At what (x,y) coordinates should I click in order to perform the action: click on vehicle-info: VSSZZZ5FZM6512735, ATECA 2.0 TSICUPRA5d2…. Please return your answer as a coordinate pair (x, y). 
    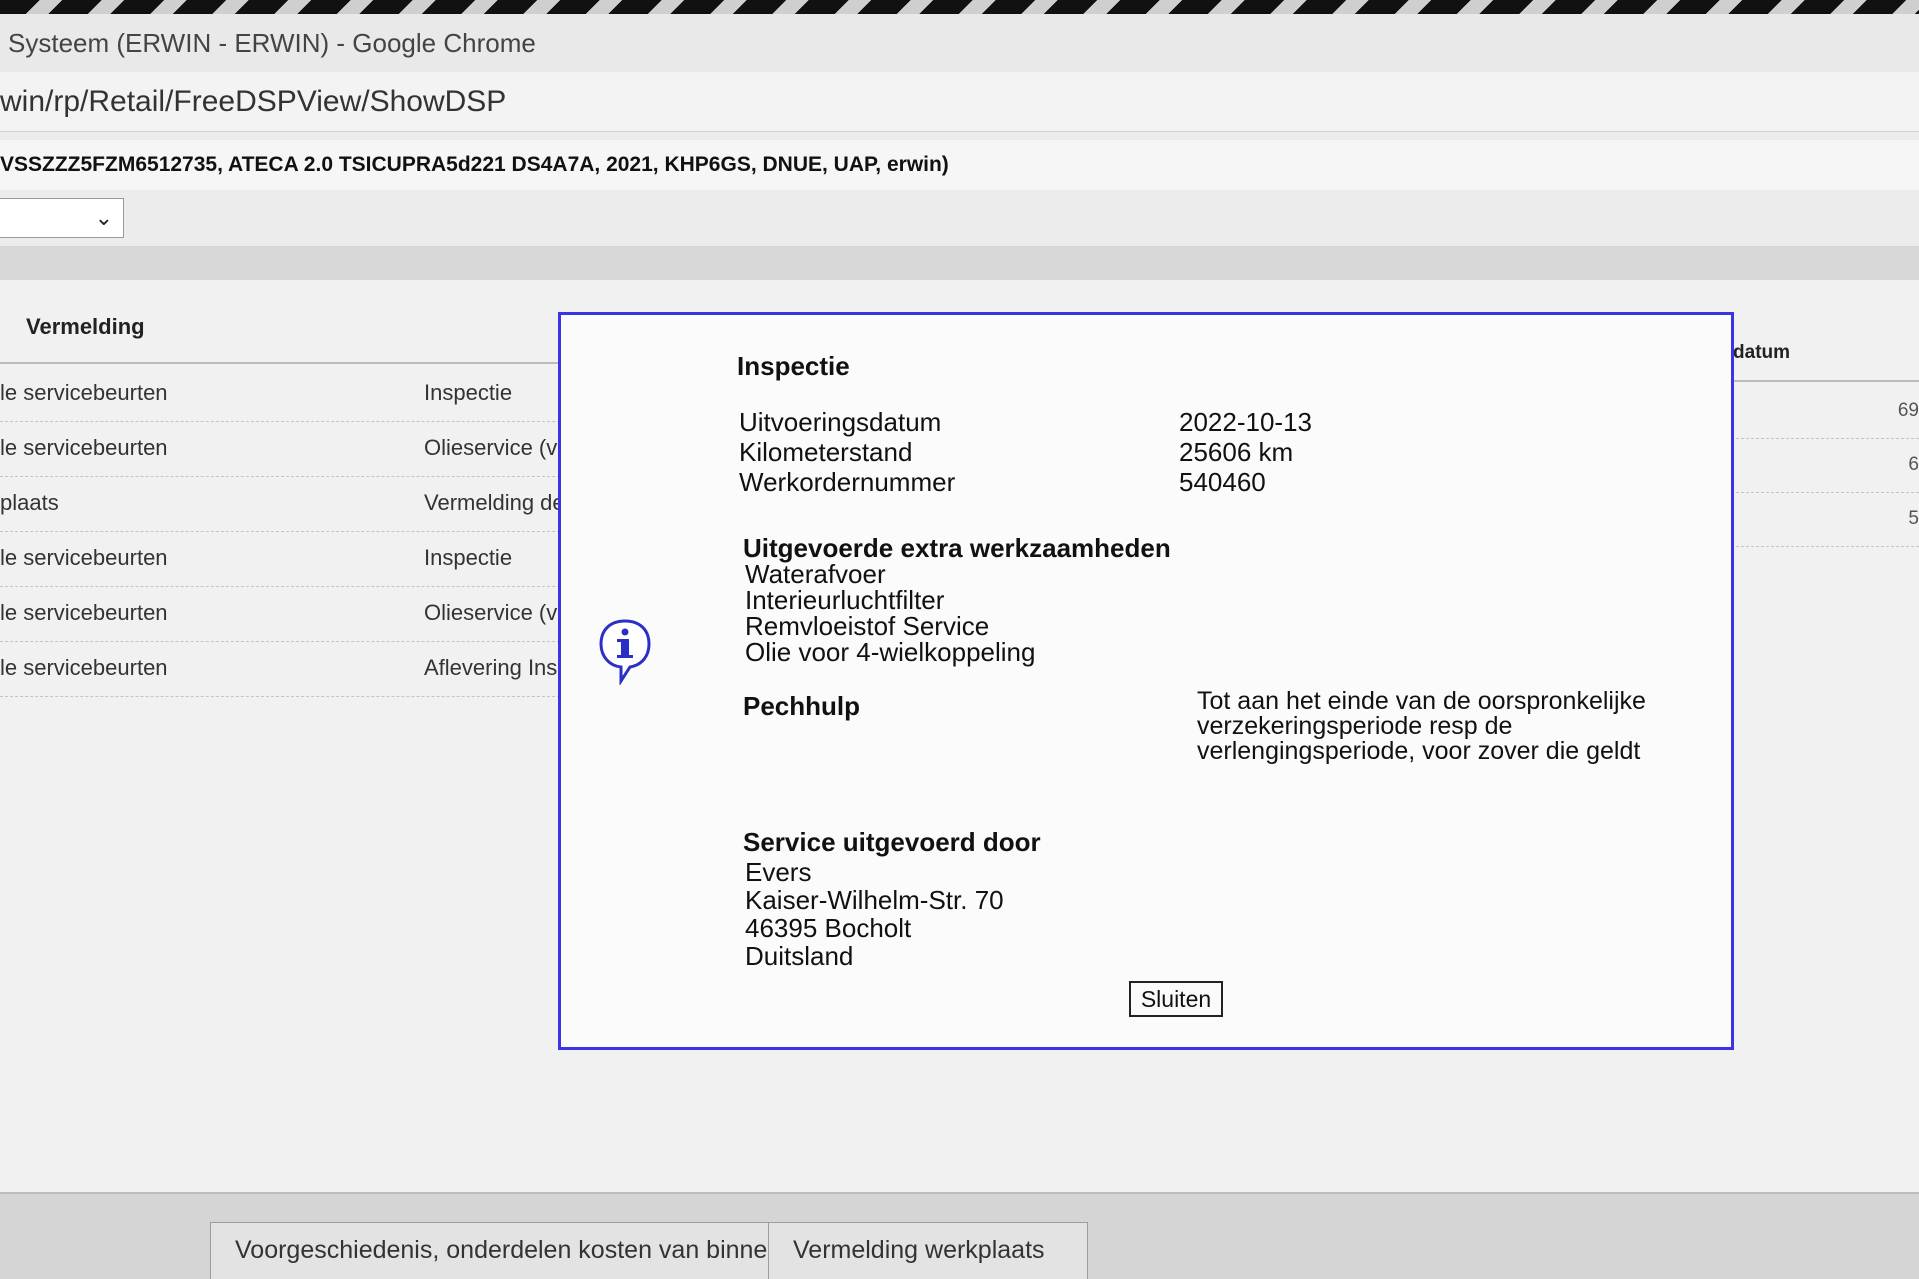
    Looking at the image, I should click on (474, 164).